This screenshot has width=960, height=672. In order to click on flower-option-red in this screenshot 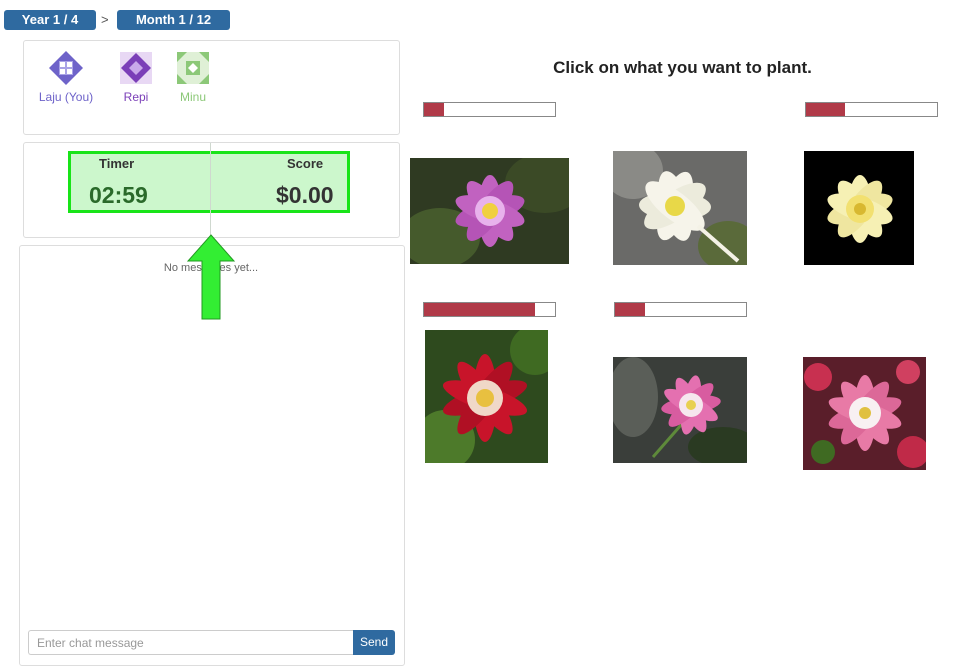, I will do `click(486, 396)`.